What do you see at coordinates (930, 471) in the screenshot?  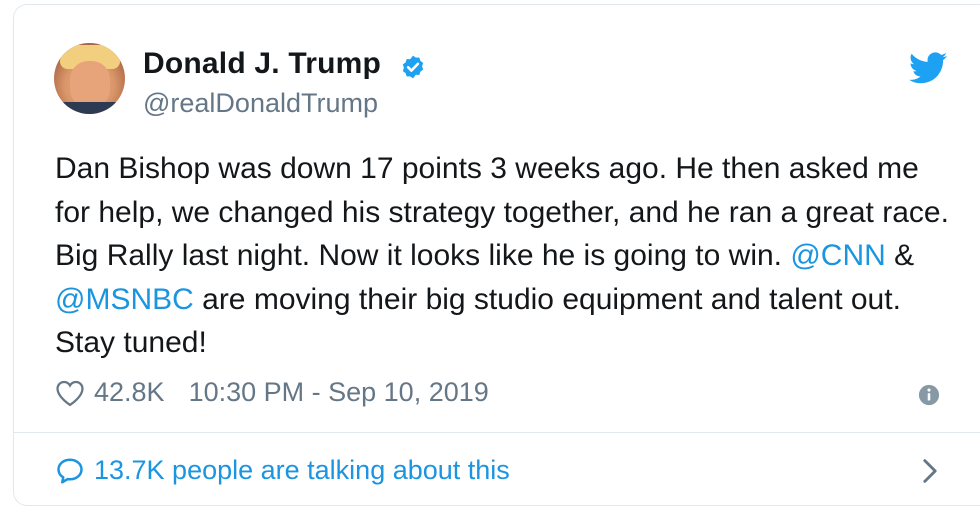 I see `chevron-right-icon` at bounding box center [930, 471].